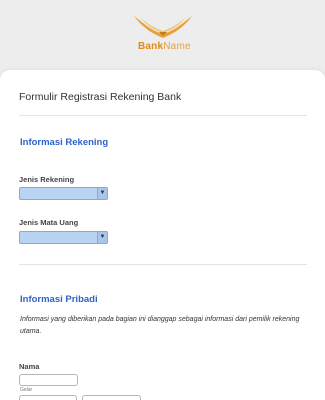 The width and height of the screenshot is (325, 400). I want to click on account-type-label: Jenis Rekening, so click(47, 179).